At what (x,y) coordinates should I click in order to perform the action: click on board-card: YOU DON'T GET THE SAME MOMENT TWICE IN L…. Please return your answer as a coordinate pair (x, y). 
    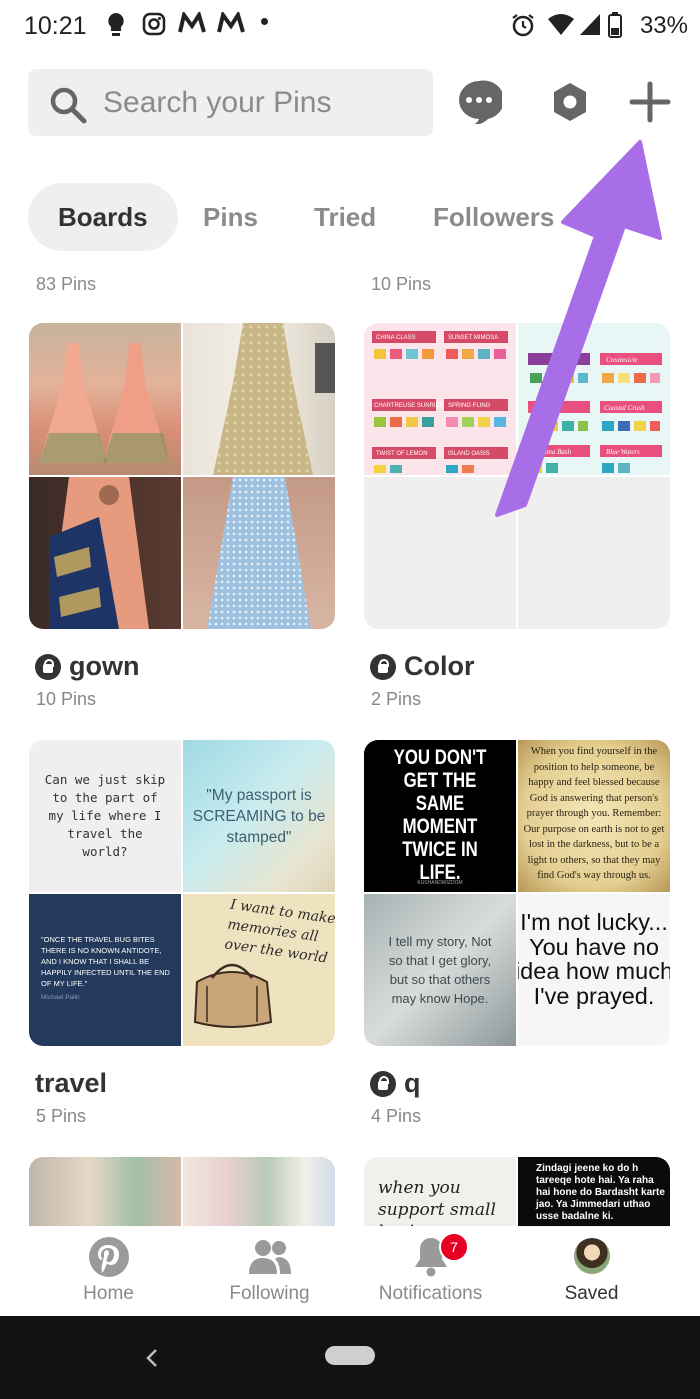
    Looking at the image, I should click on (517, 940).